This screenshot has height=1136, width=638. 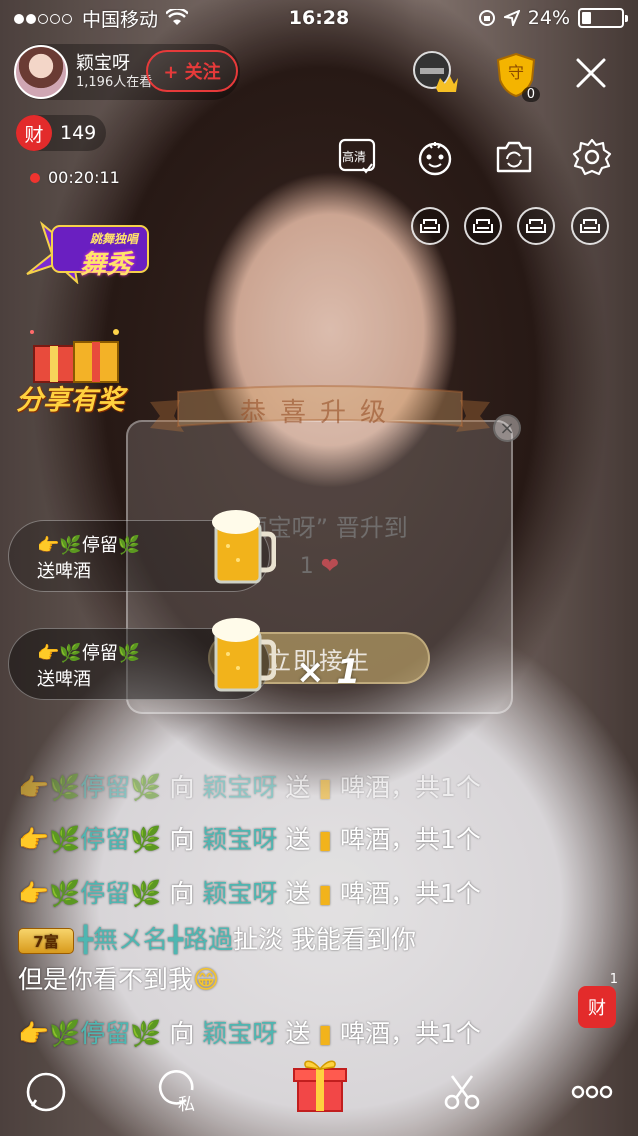 What do you see at coordinates (507, 428) in the screenshot?
I see `popup-close-button: ×` at bounding box center [507, 428].